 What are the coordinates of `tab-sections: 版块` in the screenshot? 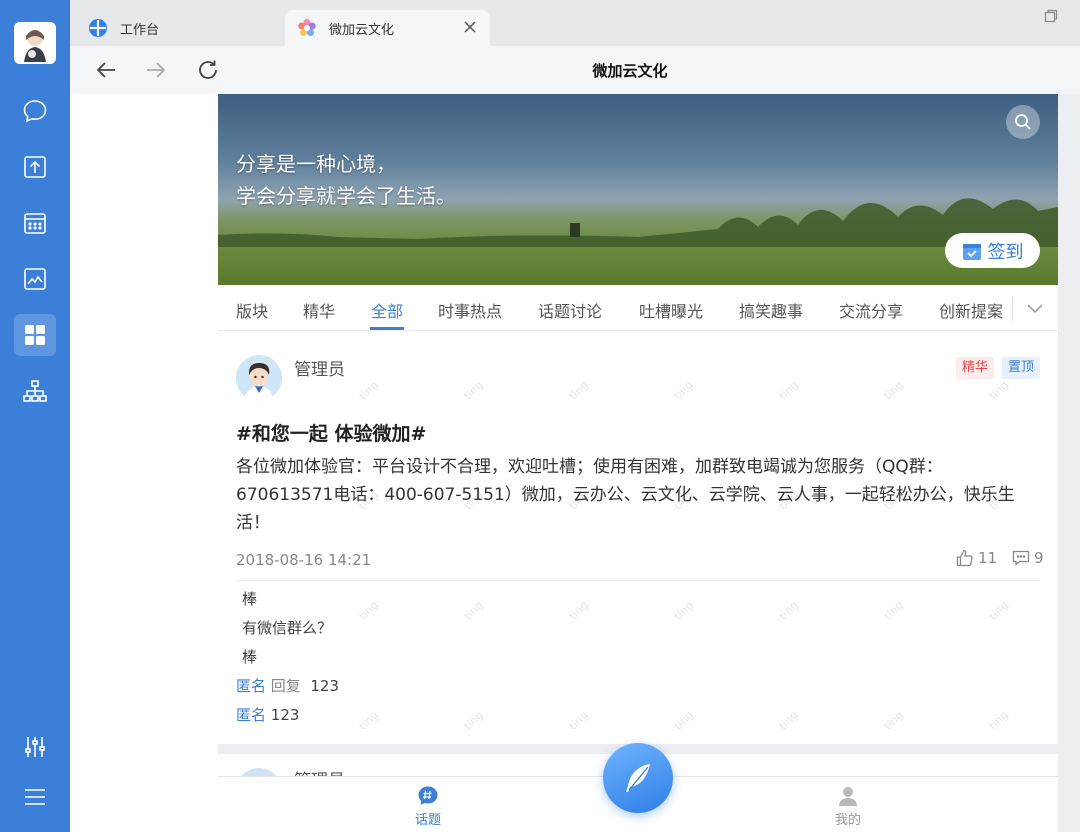 It's located at (252, 310).